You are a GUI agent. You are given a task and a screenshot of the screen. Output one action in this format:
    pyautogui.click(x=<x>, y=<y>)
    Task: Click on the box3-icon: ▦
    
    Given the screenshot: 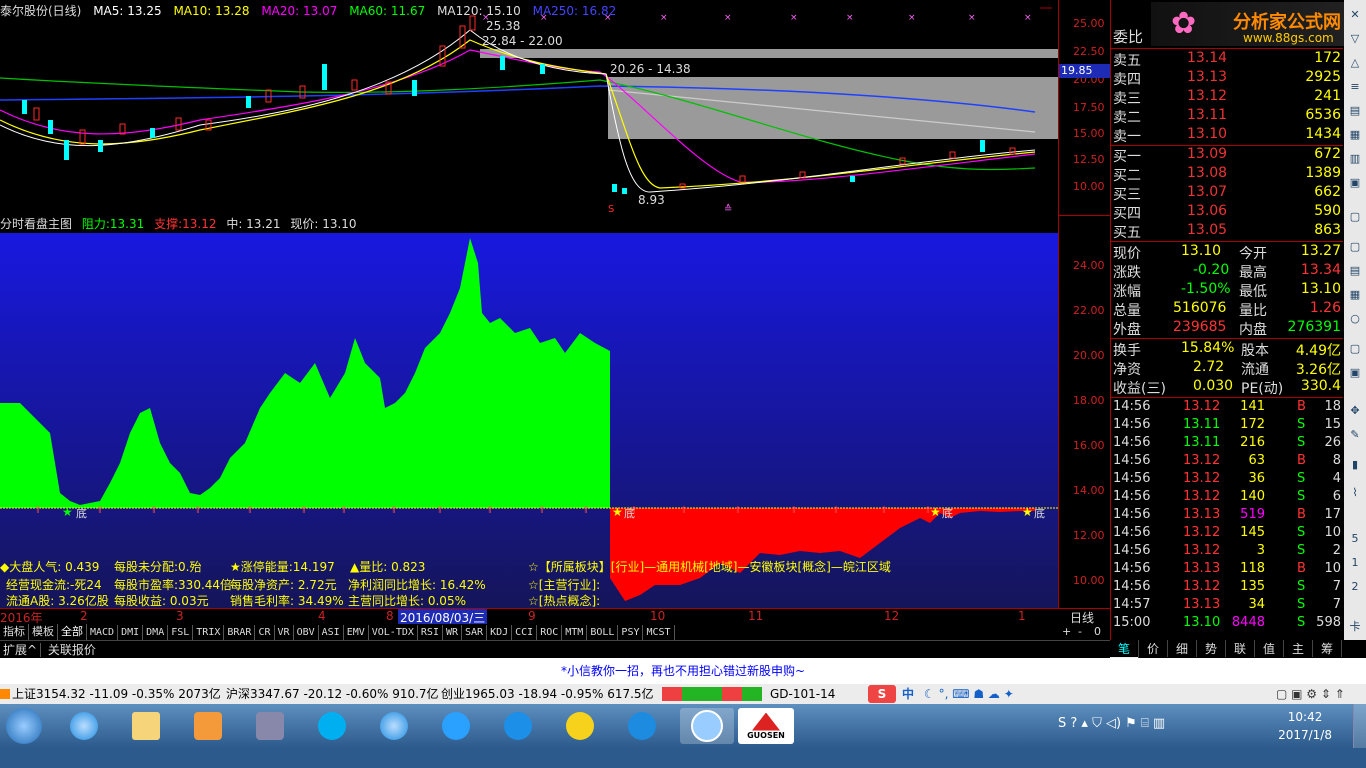 What is the action you would take?
    pyautogui.click(x=1355, y=295)
    